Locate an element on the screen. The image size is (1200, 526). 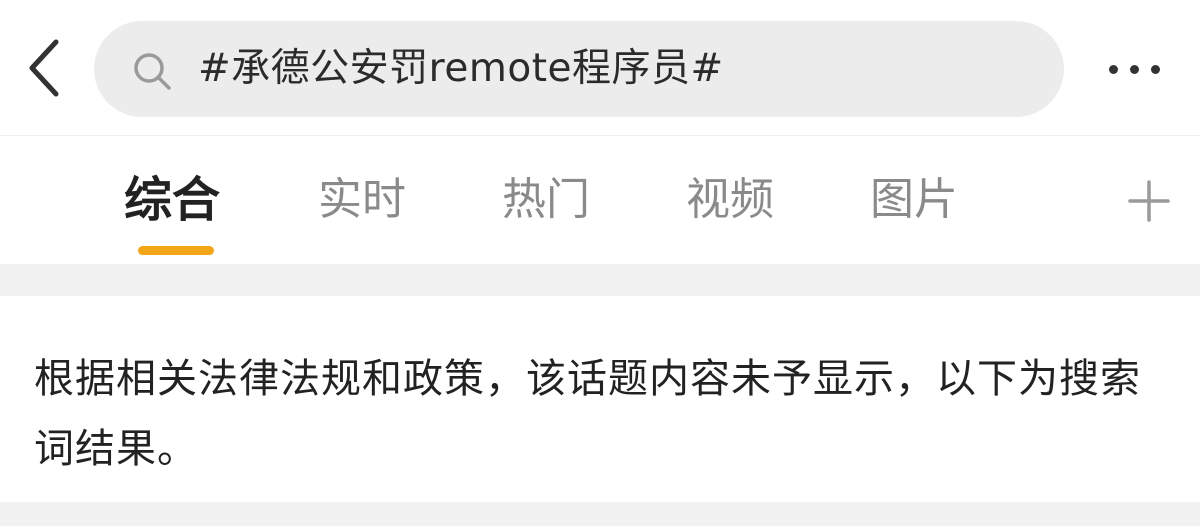
more-dots-icon is located at coordinates (1113, 69).